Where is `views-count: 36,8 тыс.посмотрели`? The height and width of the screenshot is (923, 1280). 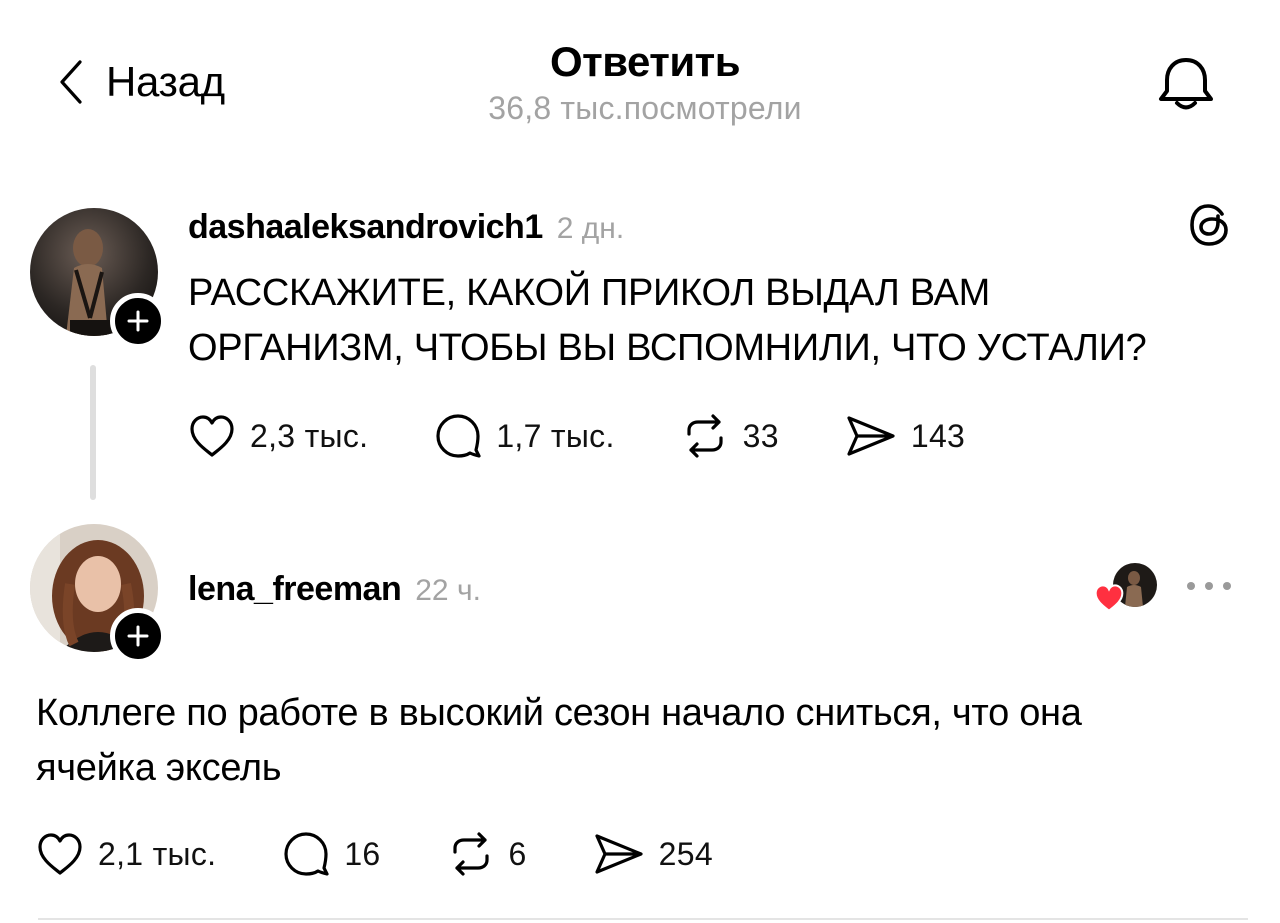 views-count: 36,8 тыс.посмотрели is located at coordinates (645, 108).